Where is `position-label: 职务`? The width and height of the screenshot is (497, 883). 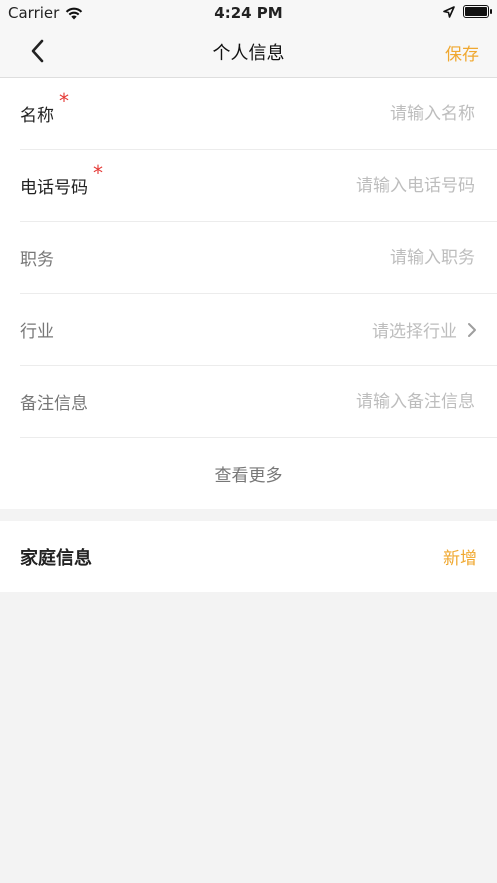 position-label: 职务 is located at coordinates (37, 260).